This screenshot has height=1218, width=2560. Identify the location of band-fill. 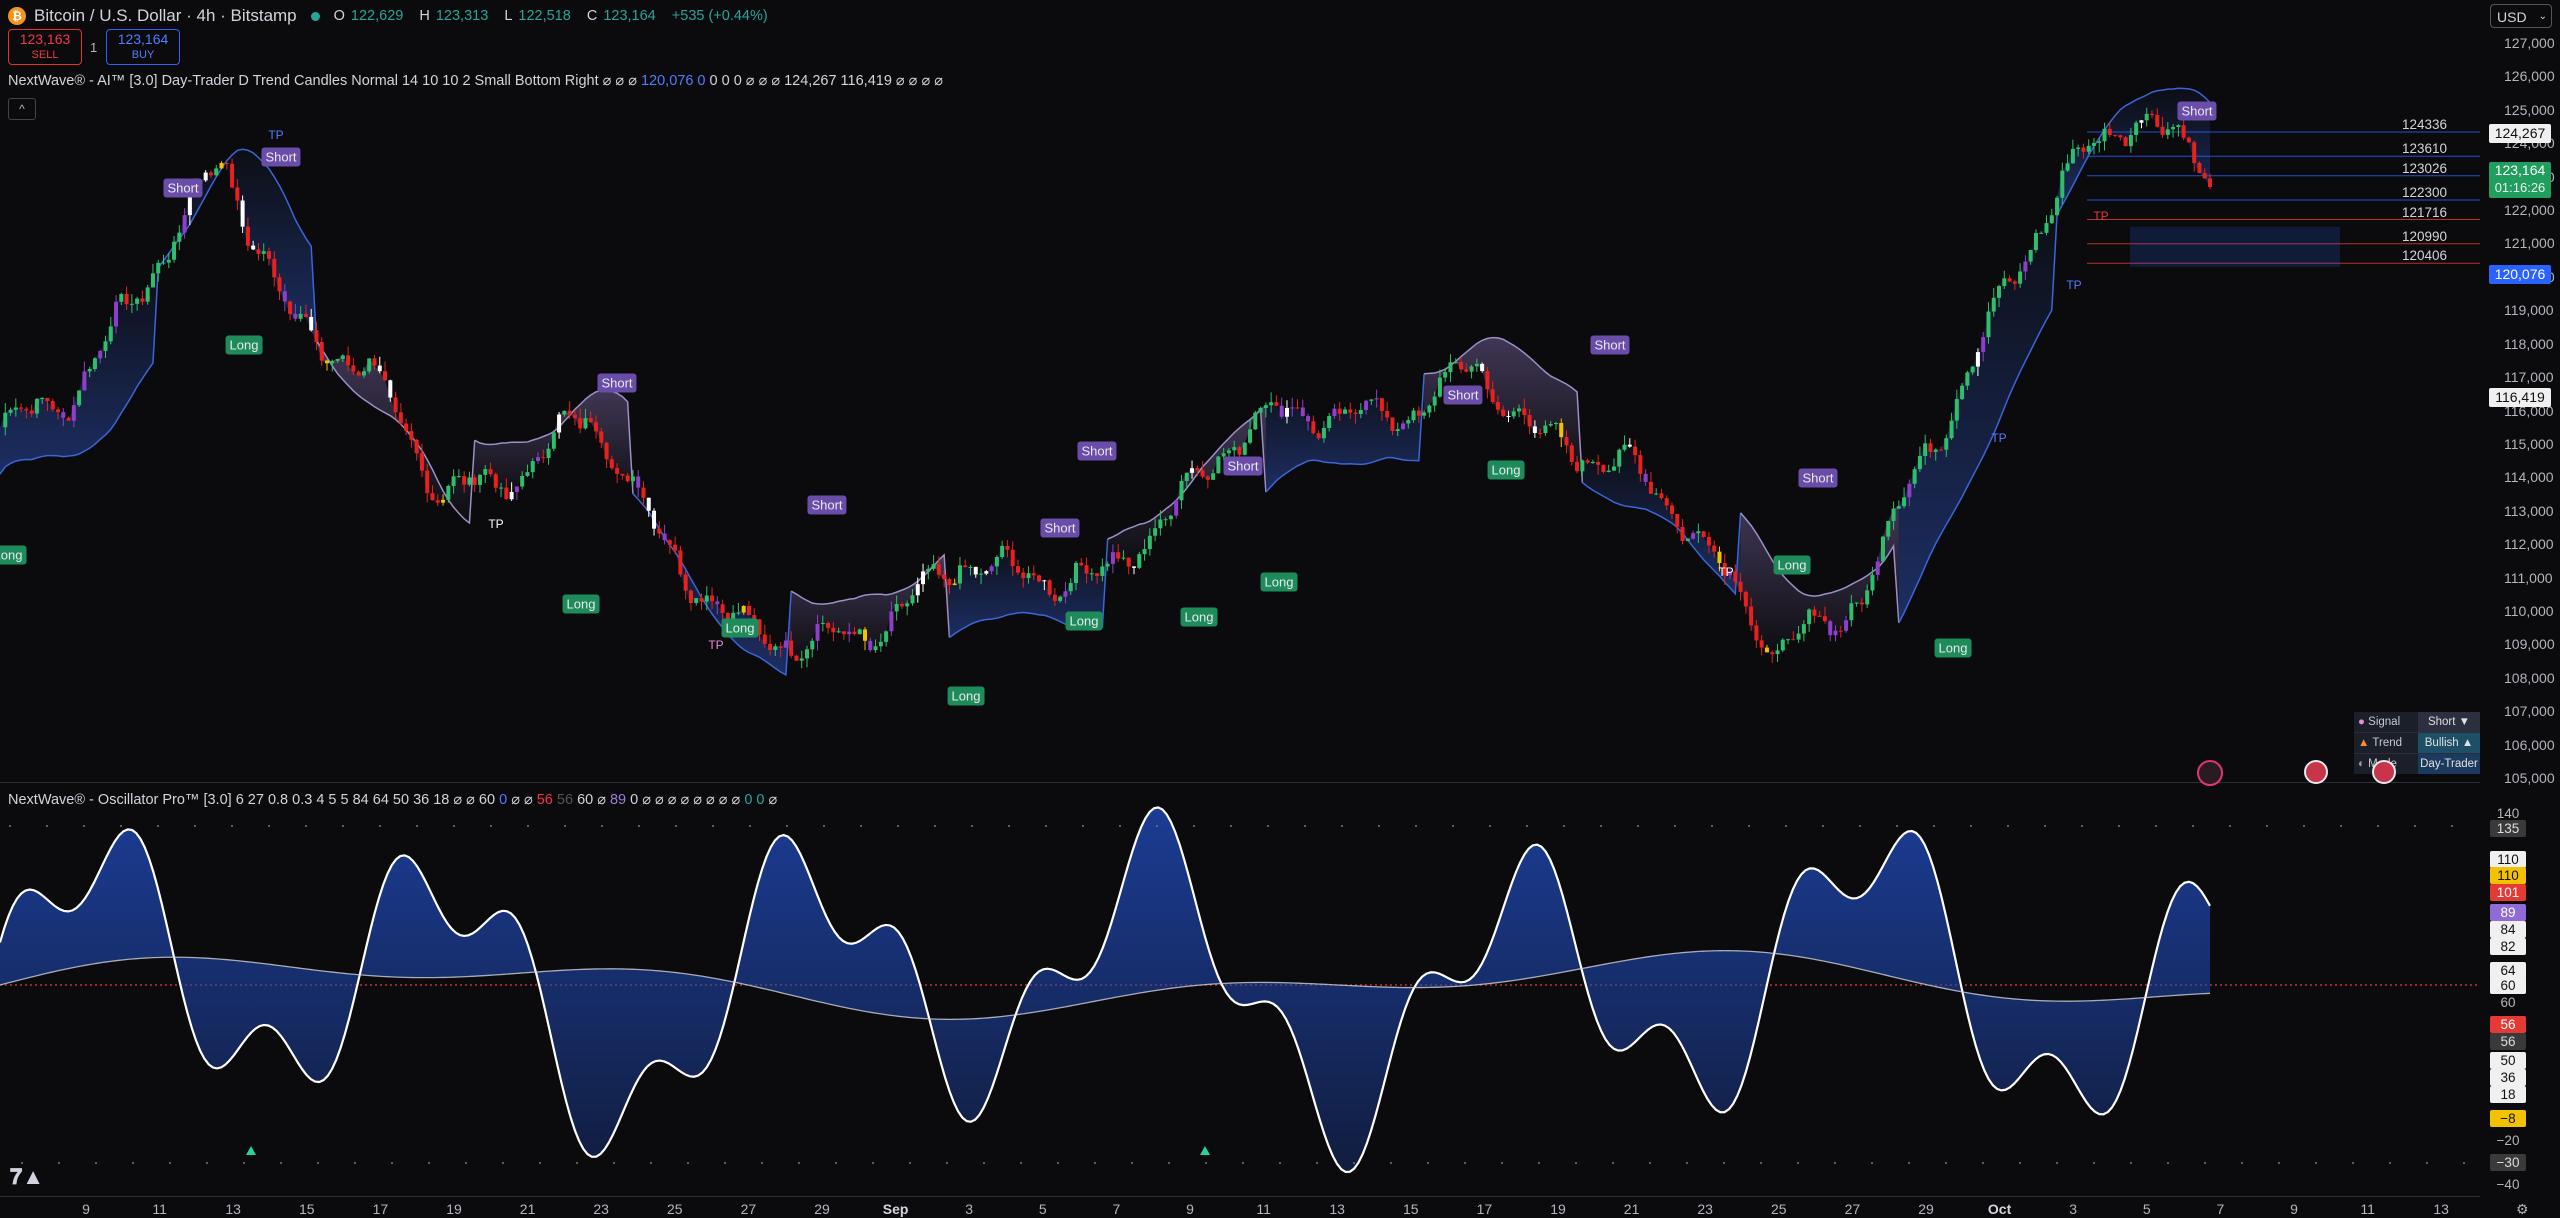
(1819, 580).